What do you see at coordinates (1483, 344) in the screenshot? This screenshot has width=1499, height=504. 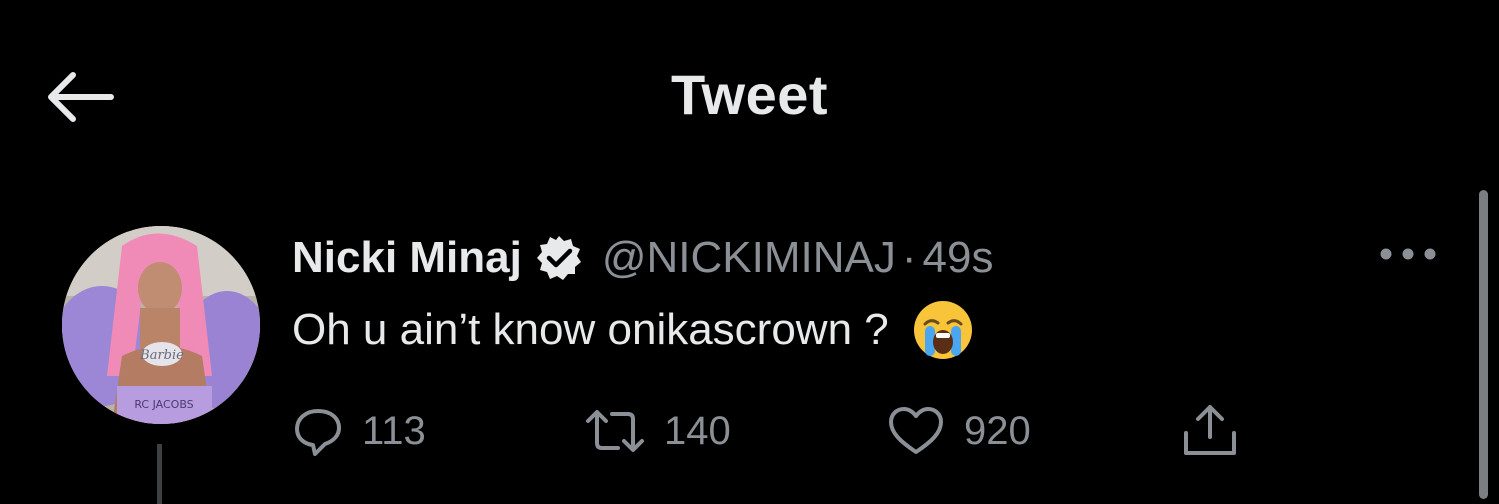 I see `scrollbar` at bounding box center [1483, 344].